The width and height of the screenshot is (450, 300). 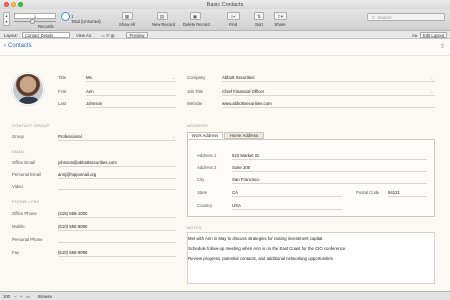 What do you see at coordinates (173, 77) in the screenshot?
I see `title-dropdown-icon: ⌄` at bounding box center [173, 77].